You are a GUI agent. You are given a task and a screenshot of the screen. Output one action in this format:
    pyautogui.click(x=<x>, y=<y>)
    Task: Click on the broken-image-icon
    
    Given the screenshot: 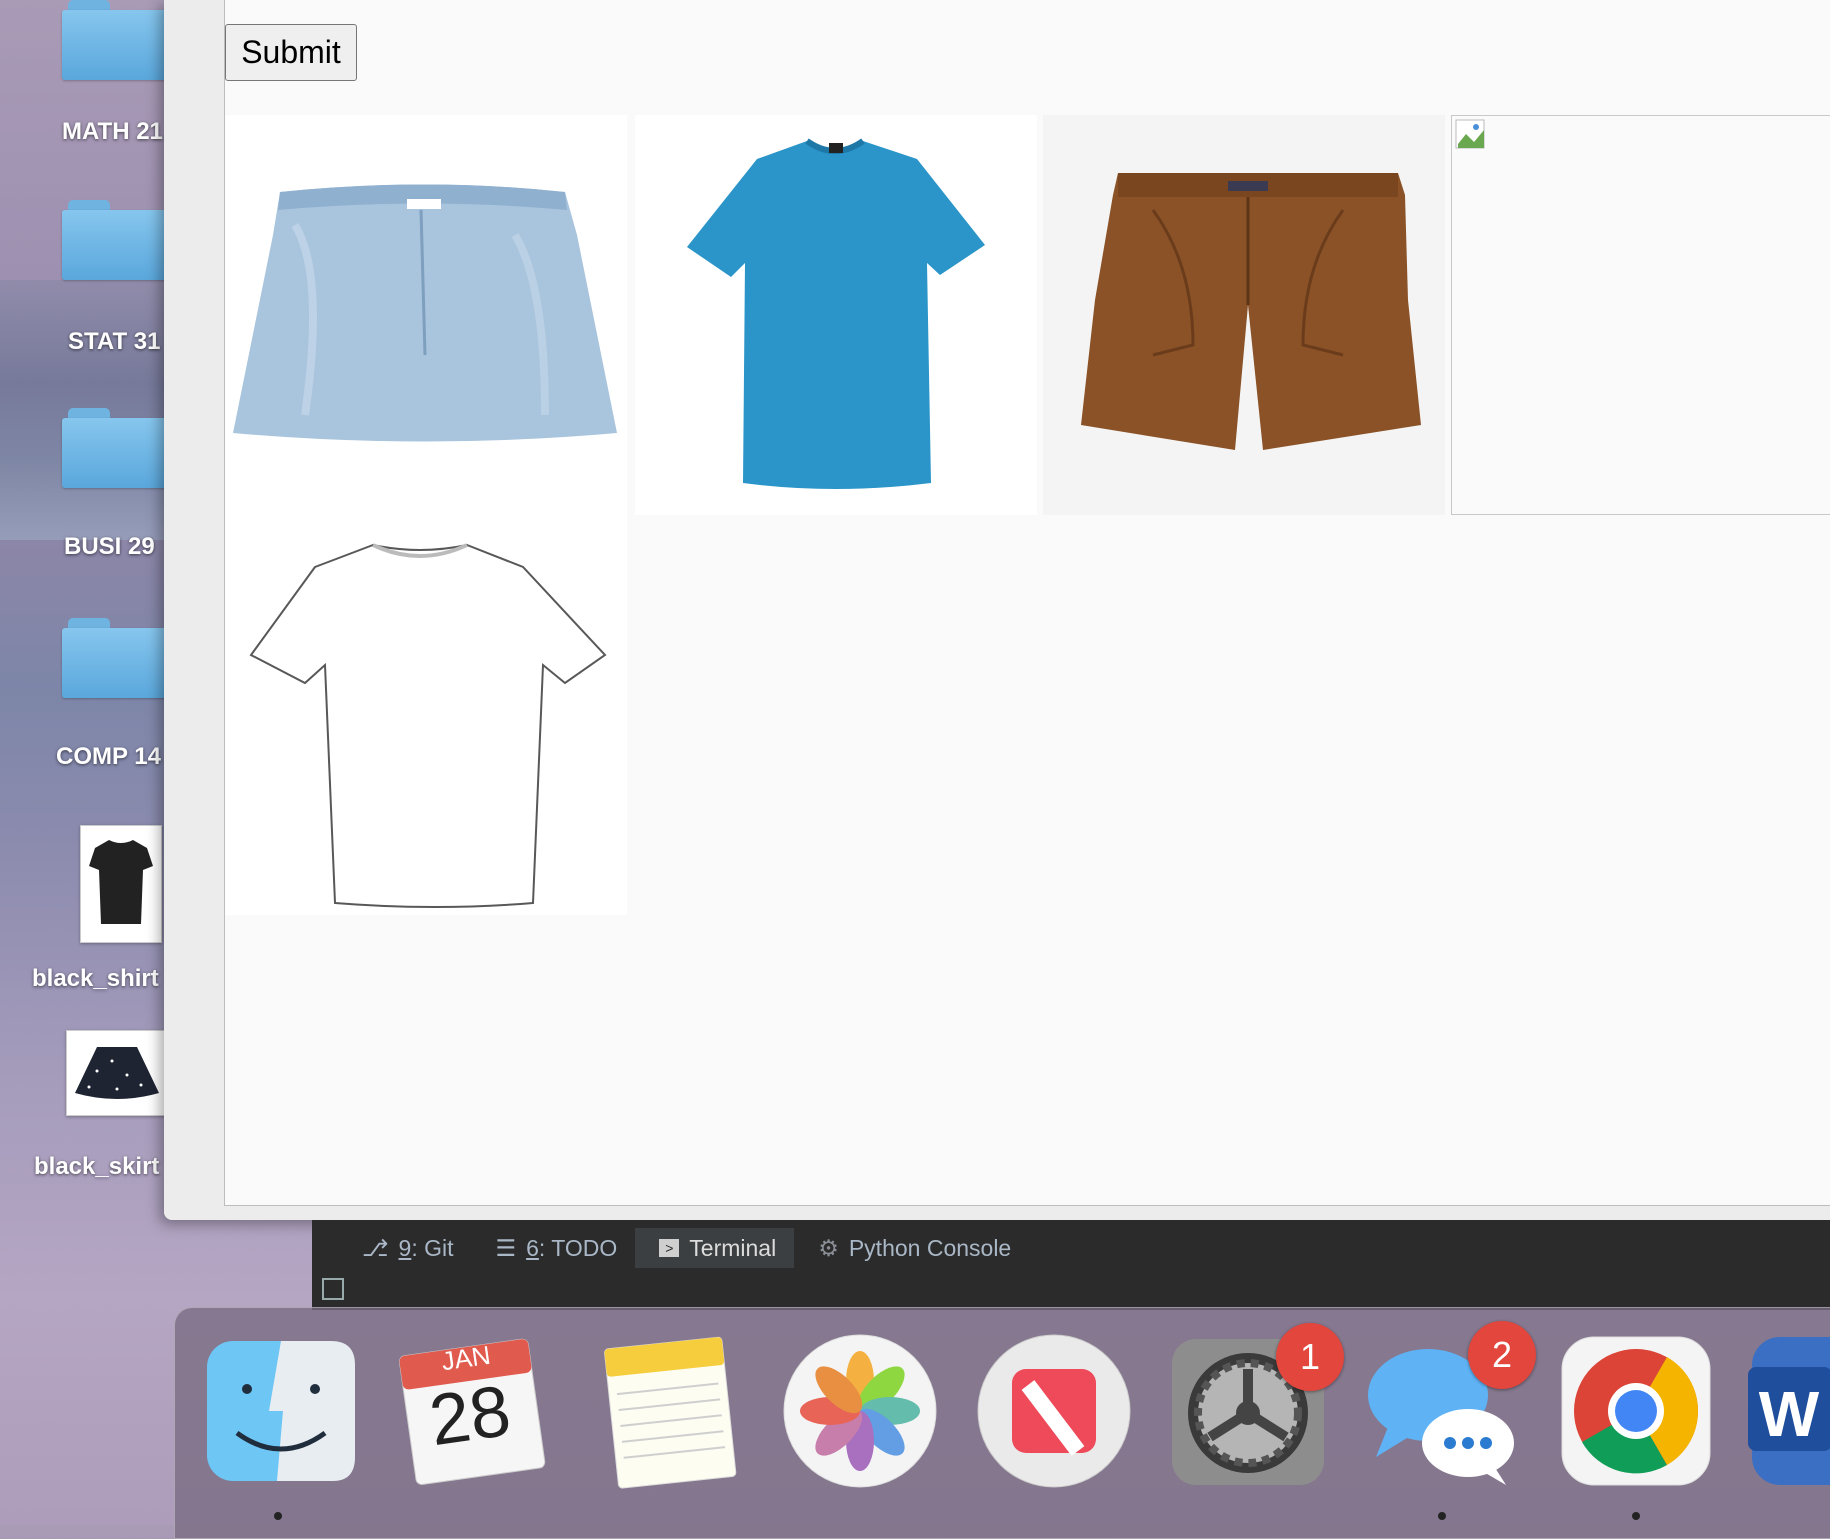 What is the action you would take?
    pyautogui.click(x=1470, y=134)
    